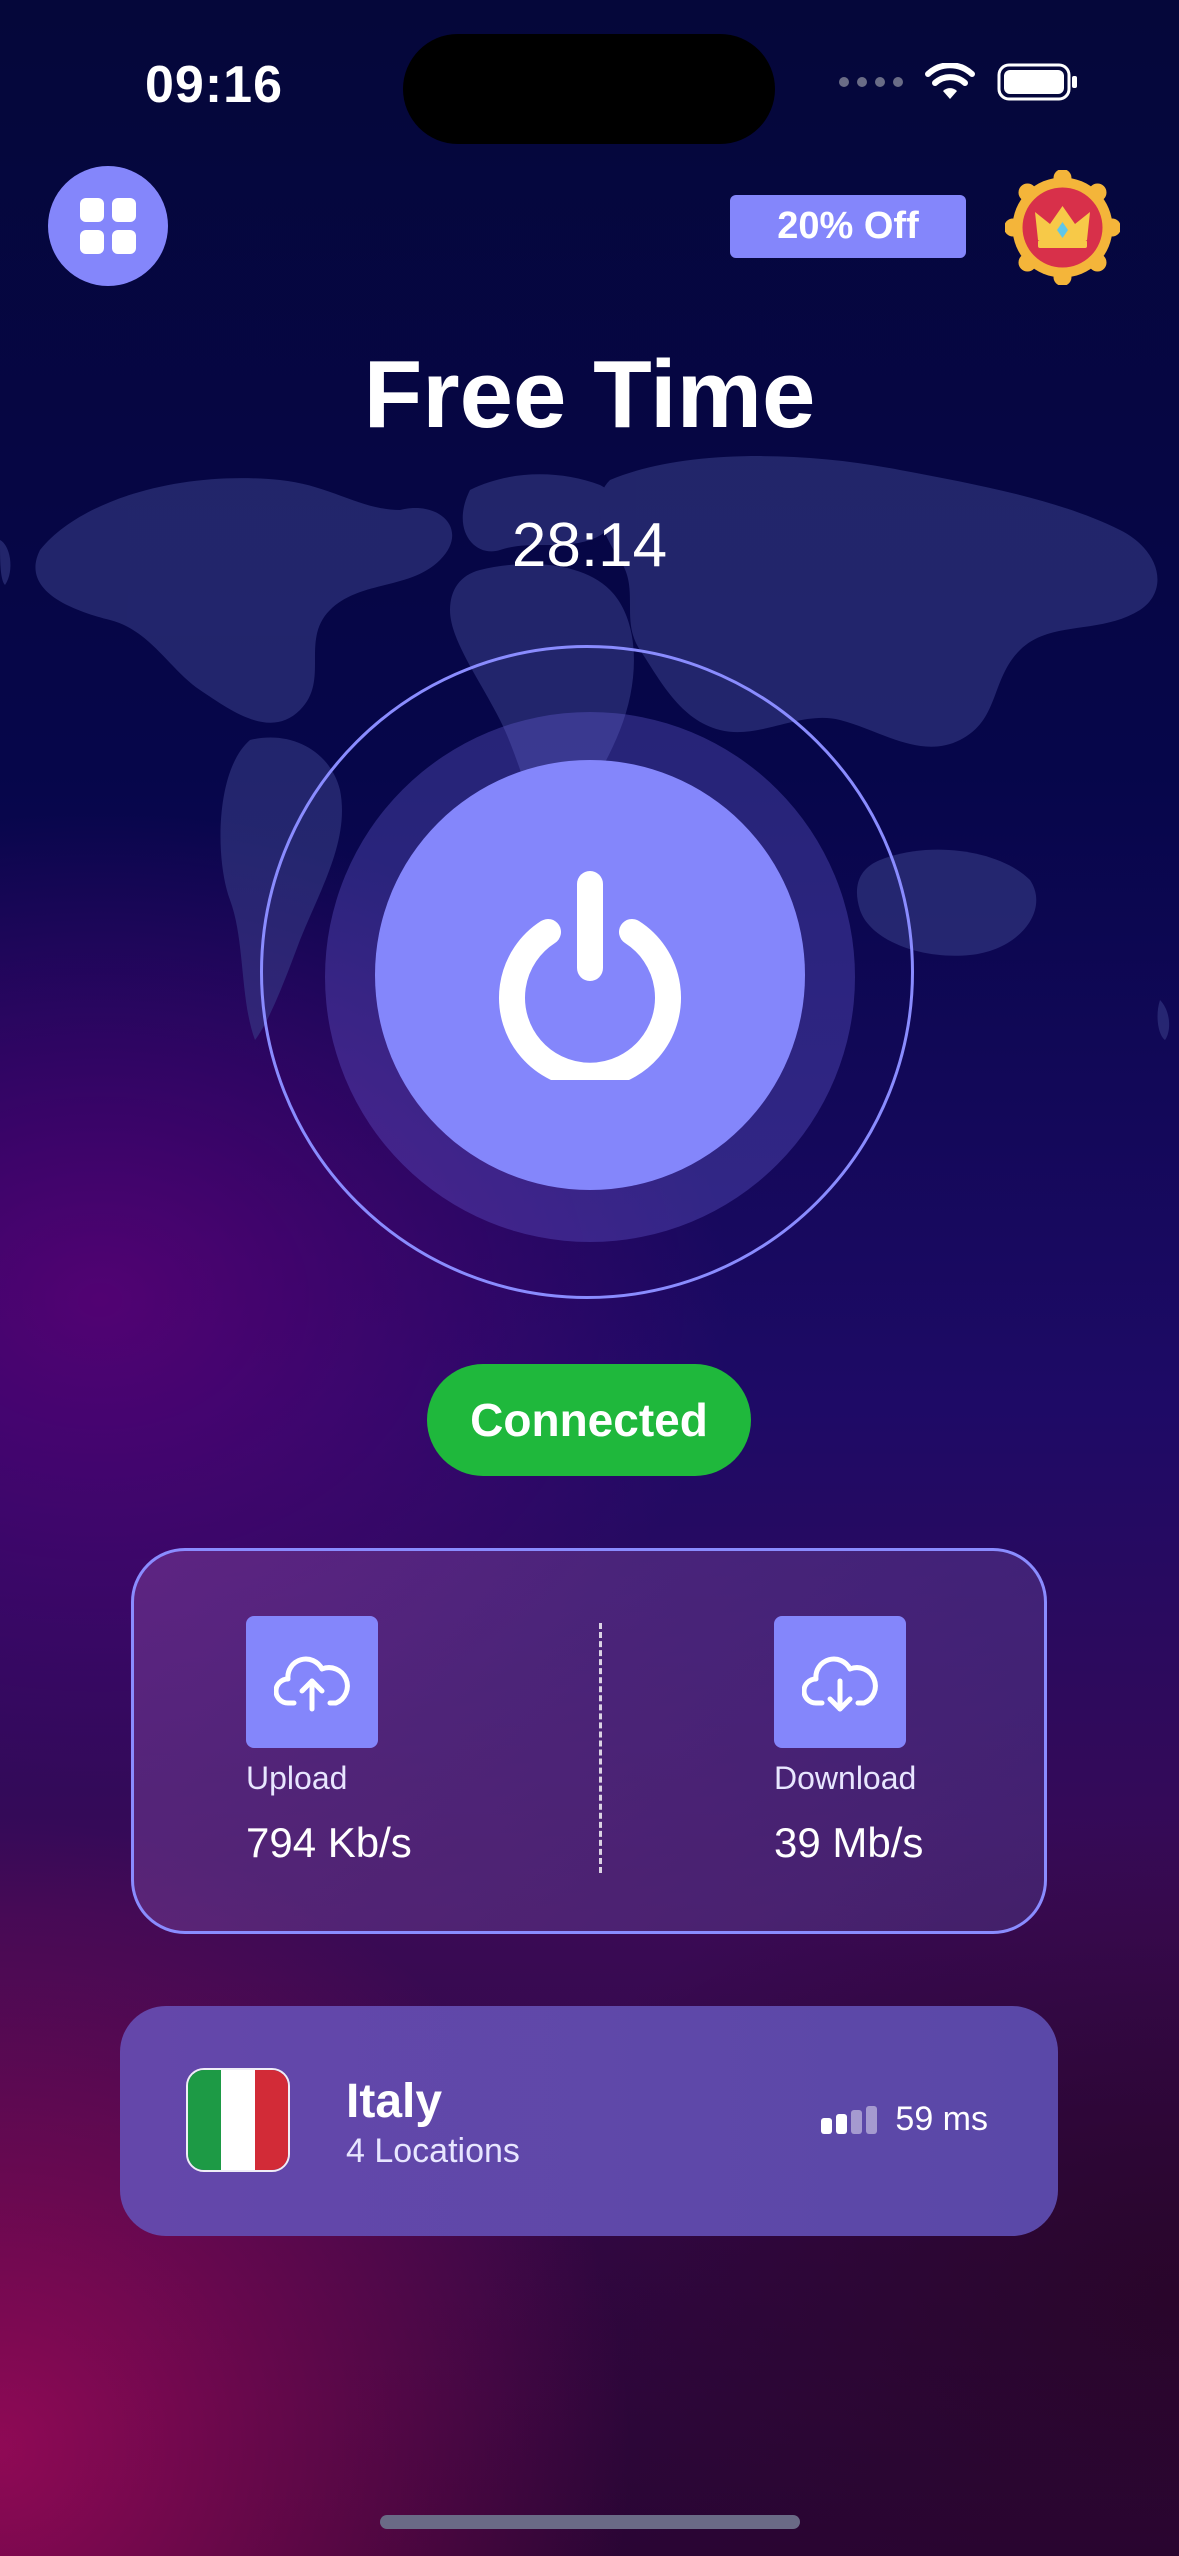 Image resolution: width=1179 pixels, height=2556 pixels. I want to click on upload-icon-box, so click(312, 1682).